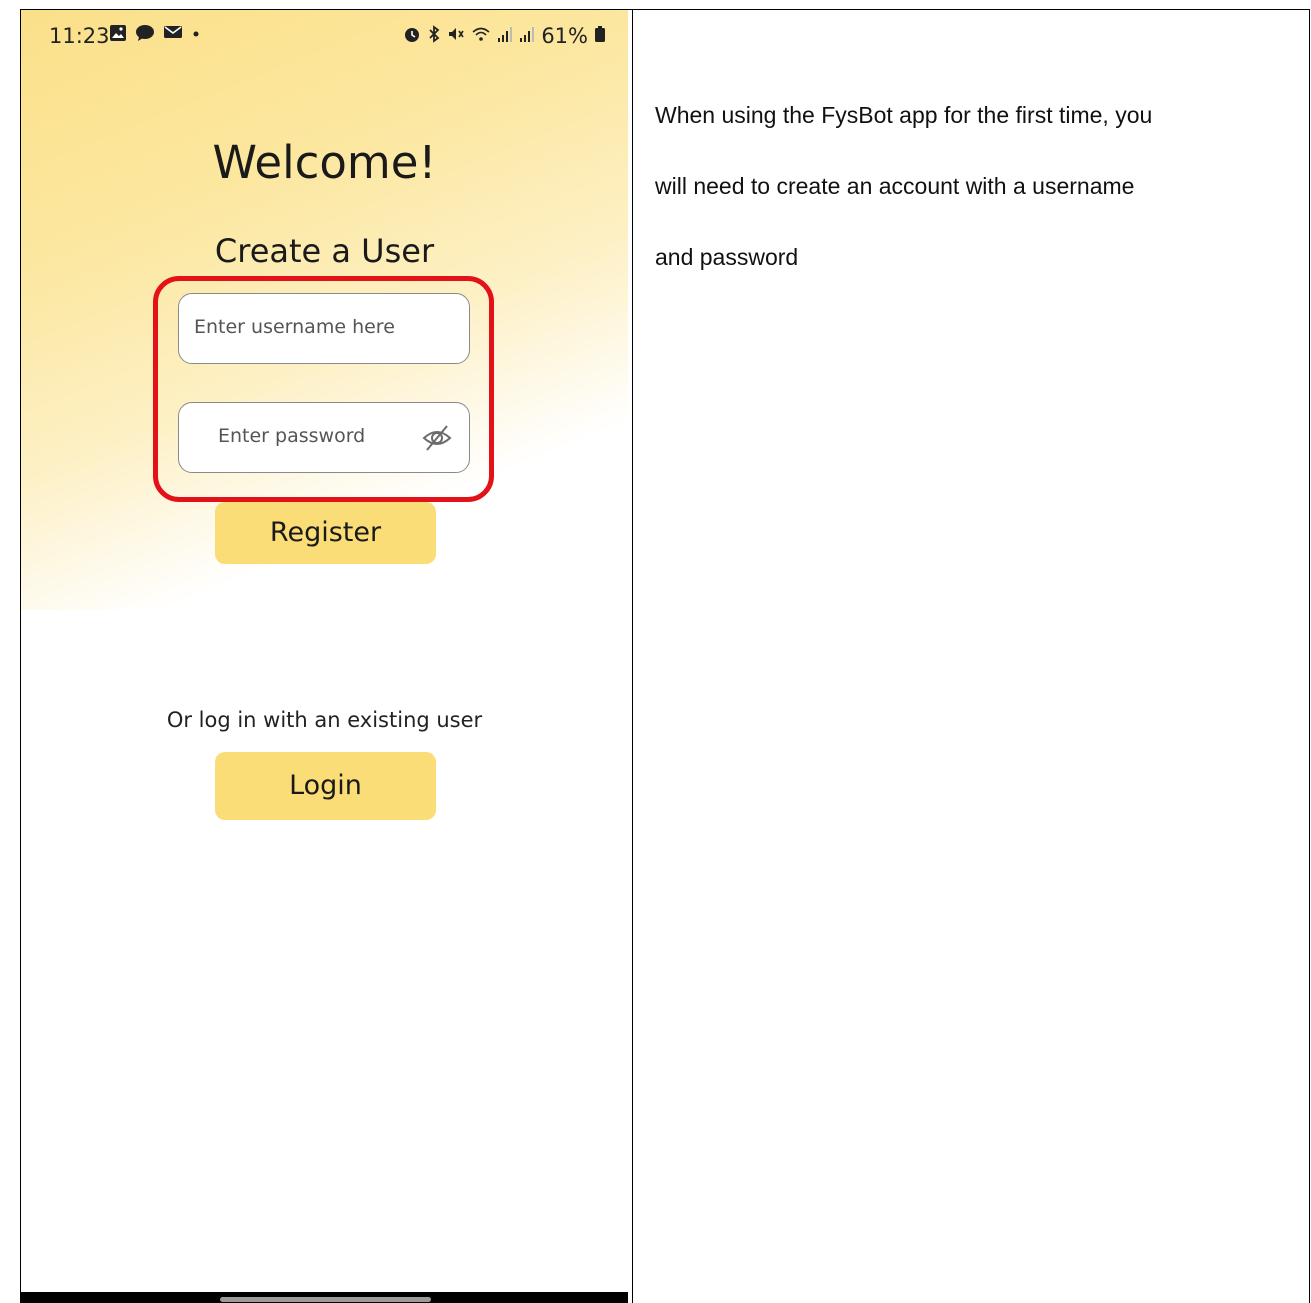 This screenshot has height=1303, width=1311. Describe the element at coordinates (564, 36) in the screenshot. I see `battery-percent: 61%` at that location.